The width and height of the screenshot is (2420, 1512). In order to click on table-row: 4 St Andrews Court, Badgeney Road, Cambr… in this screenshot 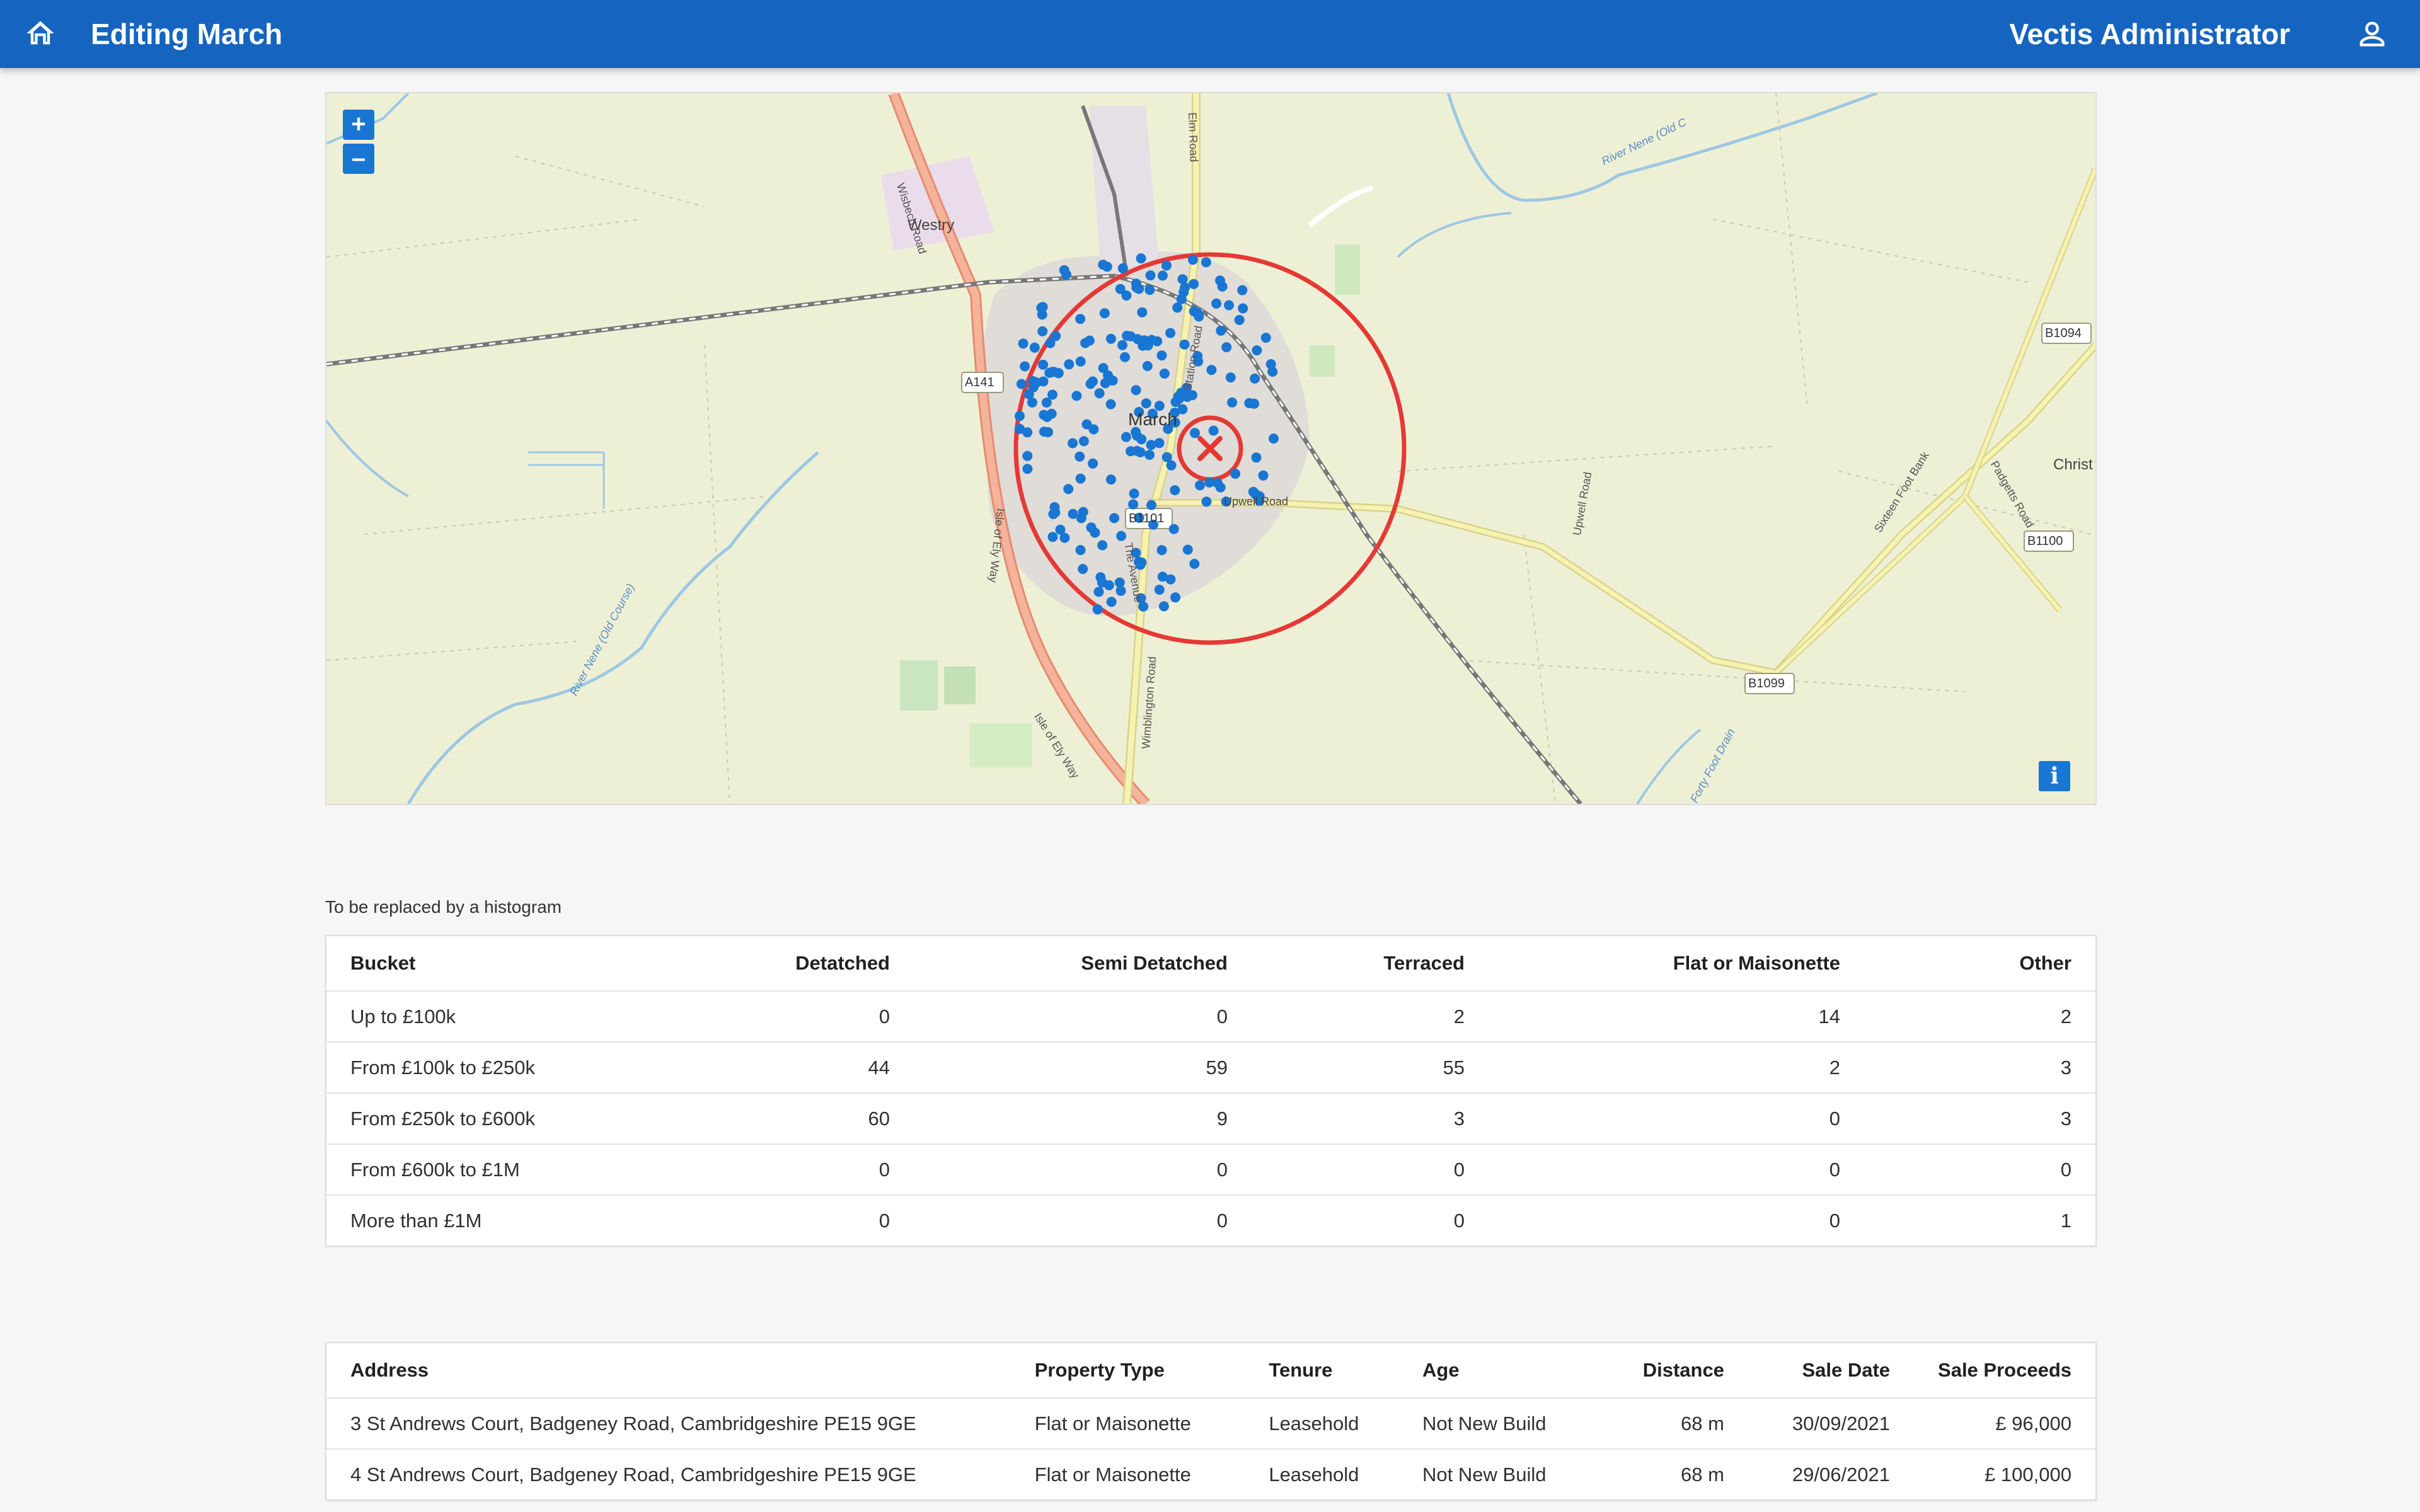, I will do `click(1211, 1473)`.